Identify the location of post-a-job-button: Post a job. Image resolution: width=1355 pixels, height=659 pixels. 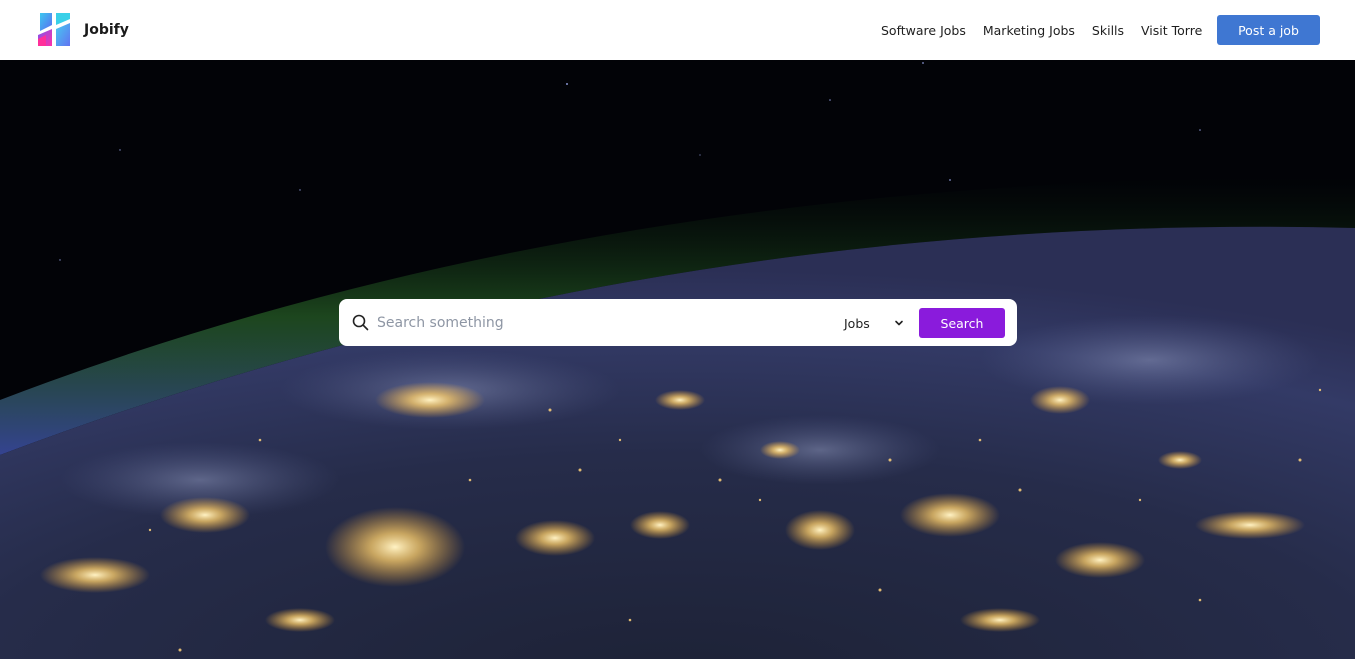
(1268, 30).